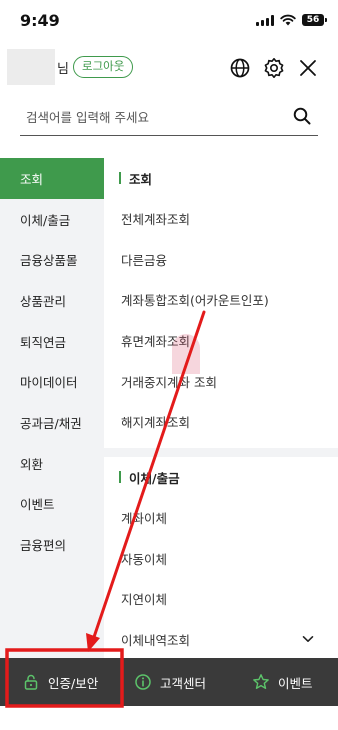 This screenshot has width=338, height=730. What do you see at coordinates (221, 259) in the screenshot?
I see `menu-item-other-finance: 다른금융` at bounding box center [221, 259].